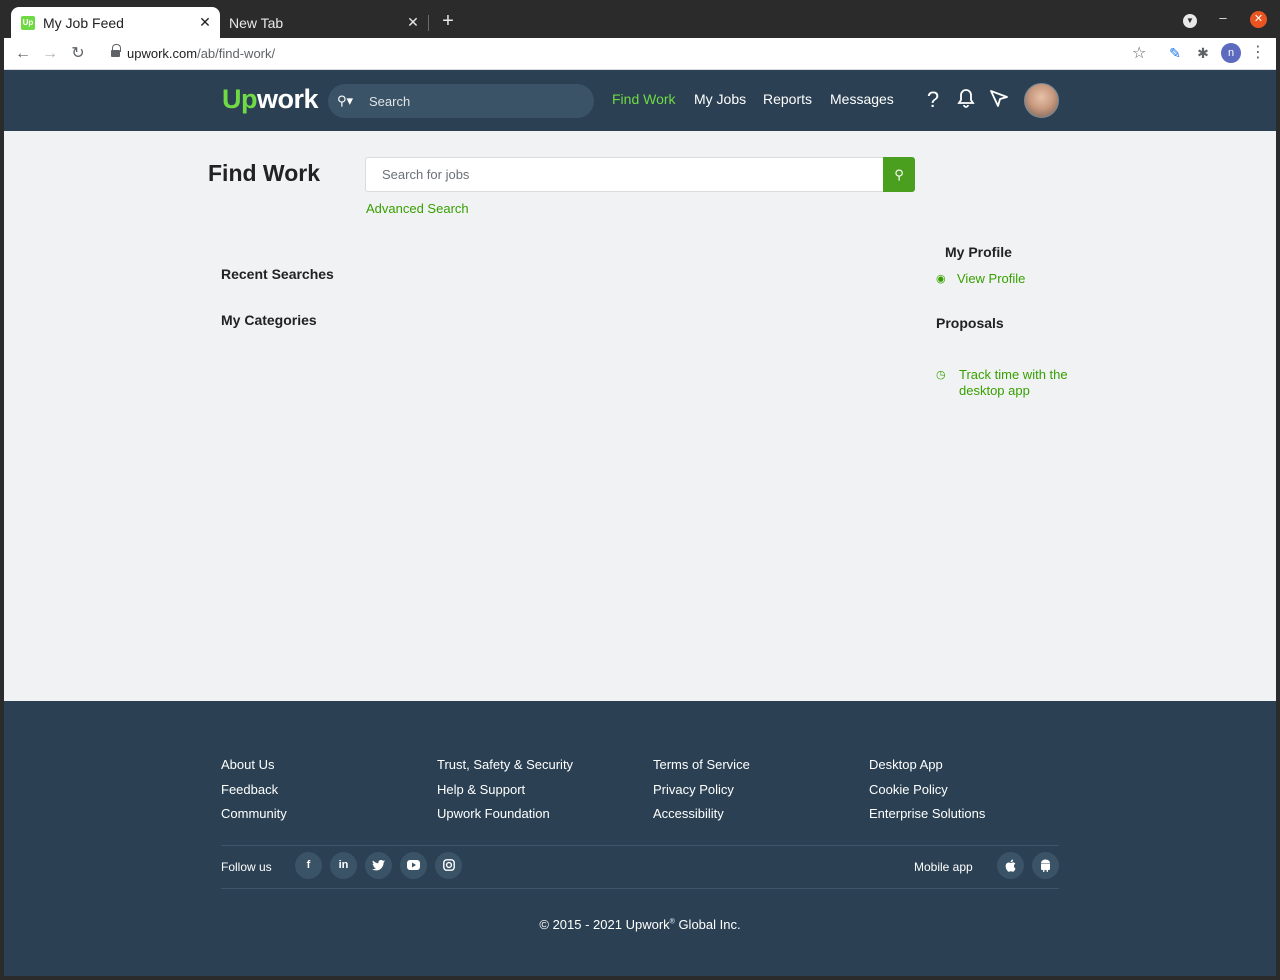 This screenshot has height=980, width=1280. Describe the element at coordinates (325, 22) in the screenshot. I see `tab-new-tab: New Tab ✕` at that location.